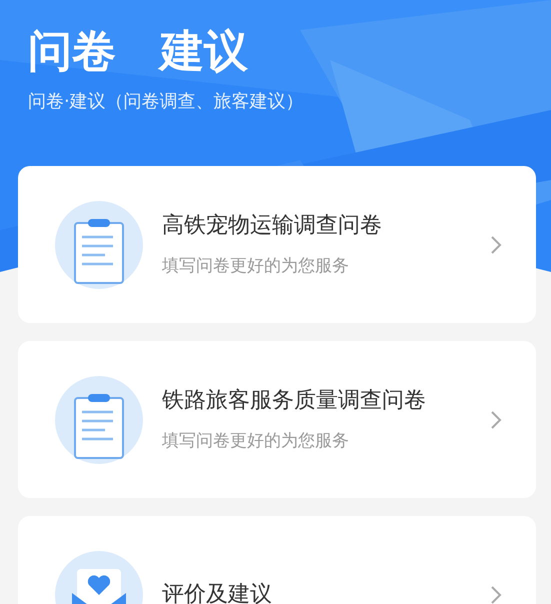  I want to click on card-title: 铁路旅客服务质量调查问卷, so click(294, 401).